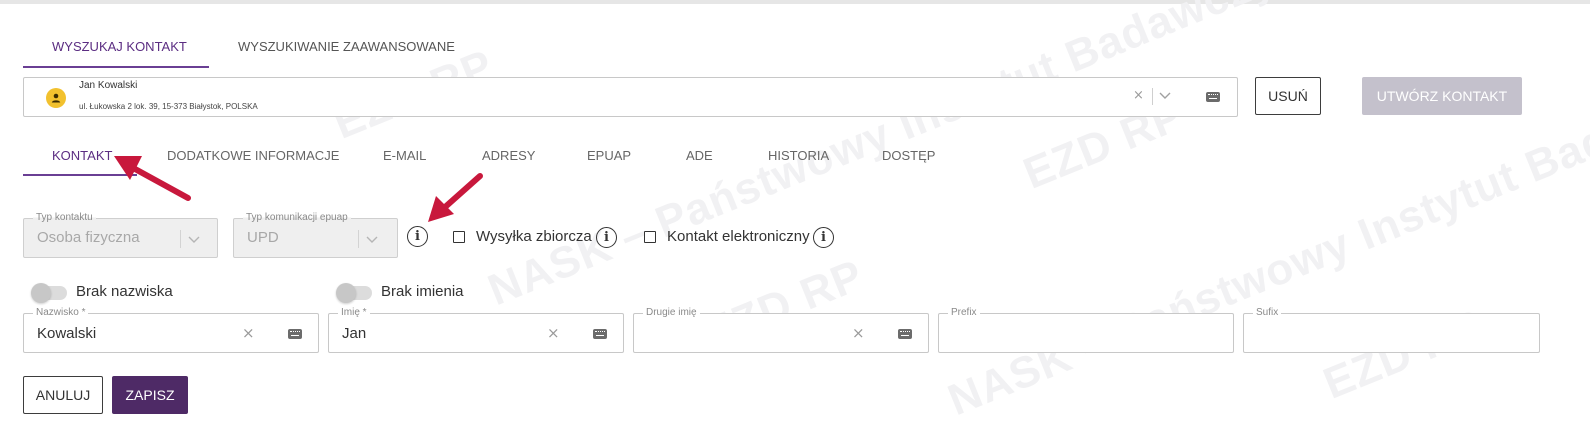 The image size is (1590, 438). What do you see at coordinates (354, 293) in the screenshot?
I see `no-first-name-toggle` at bounding box center [354, 293].